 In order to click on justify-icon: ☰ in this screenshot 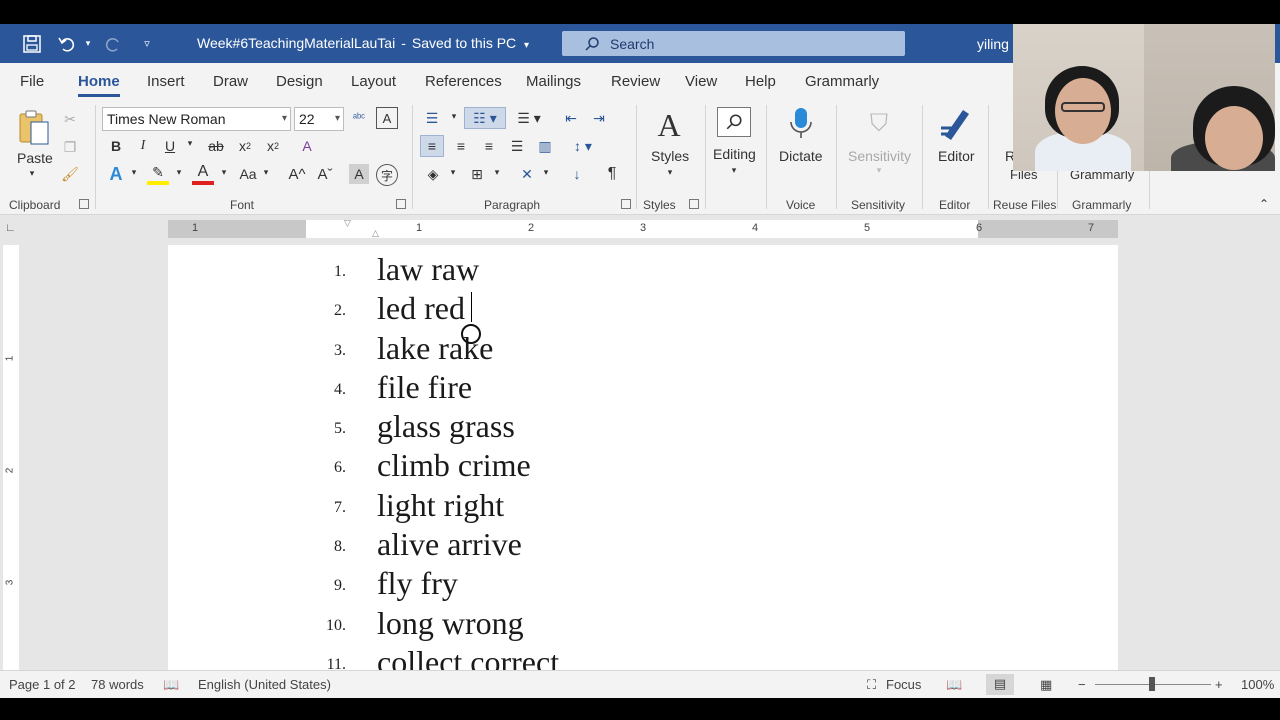, I will do `click(517, 146)`.